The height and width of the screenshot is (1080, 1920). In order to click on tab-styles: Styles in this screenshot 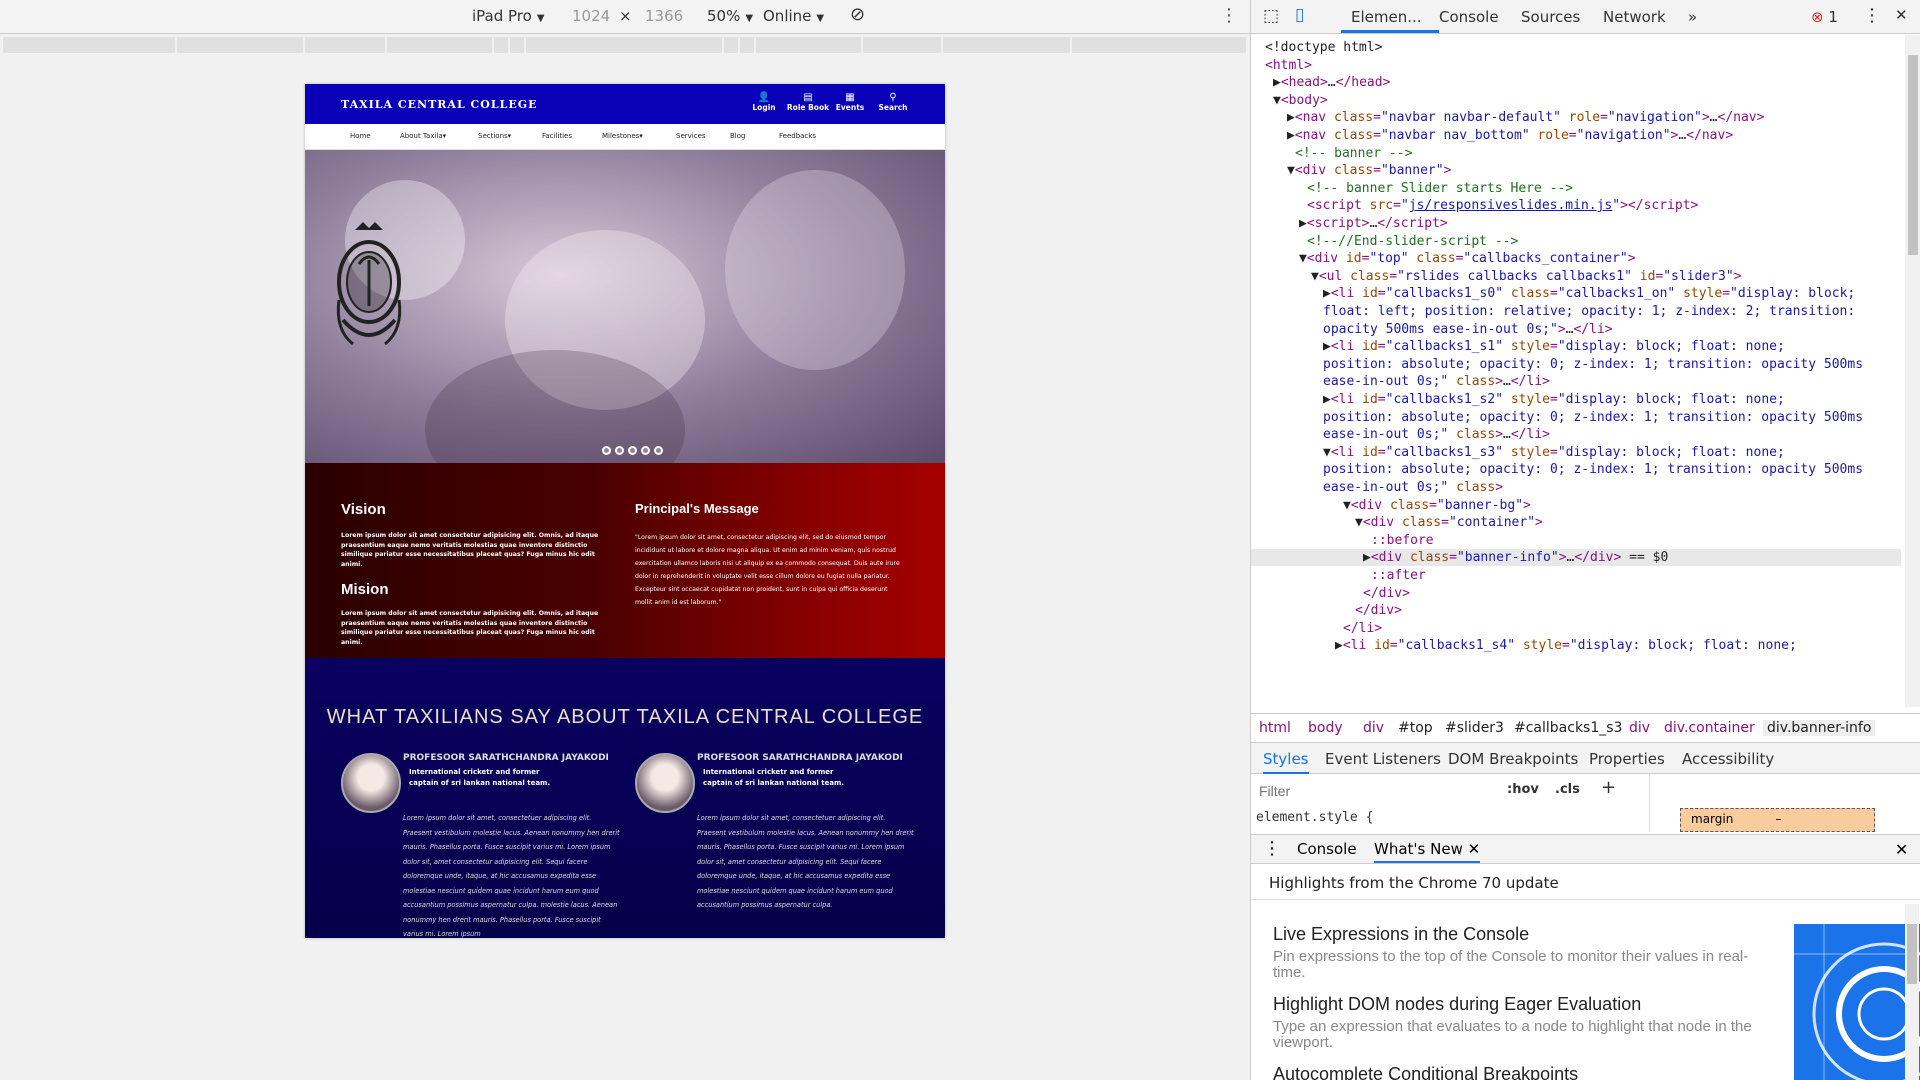, I will do `click(1286, 762)`.